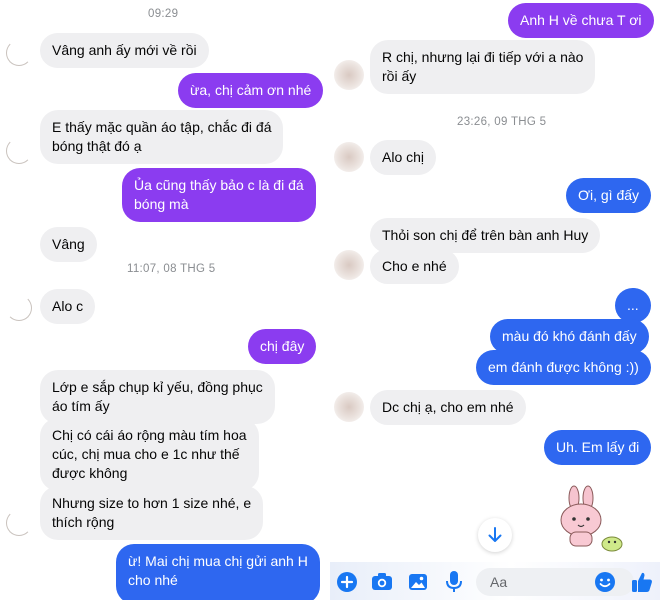 The image size is (660, 600). What do you see at coordinates (163, 14) in the screenshot?
I see `timestamp: 09:29` at bounding box center [163, 14].